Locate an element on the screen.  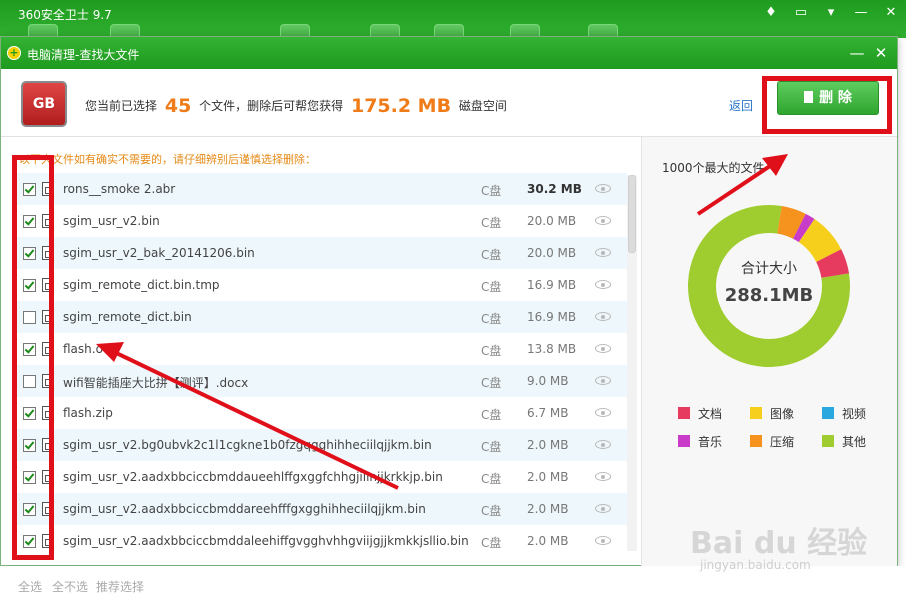
file-name: wifi智能插座大比拼【测评】.docx is located at coordinates (156, 383).